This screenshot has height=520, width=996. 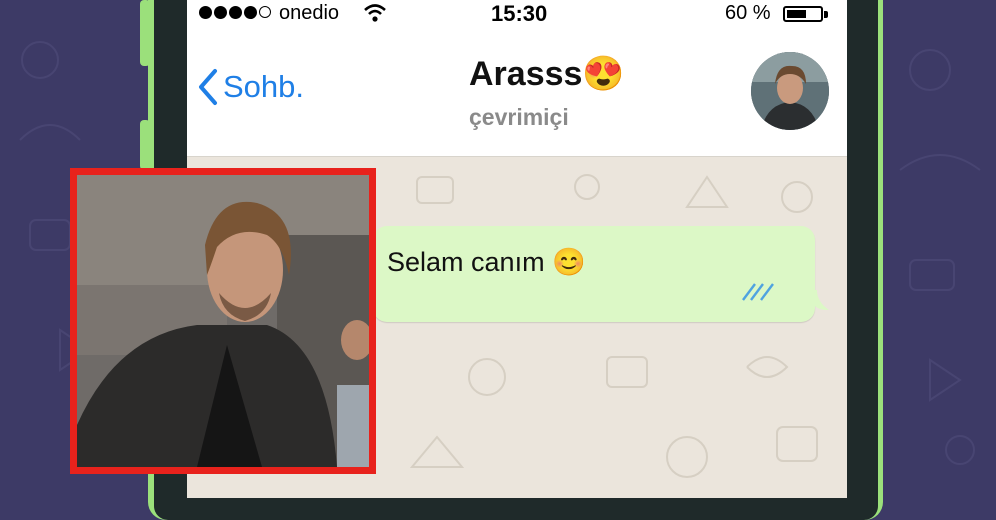 I want to click on heart-eyes-emoji: 😍, so click(x=603, y=74).